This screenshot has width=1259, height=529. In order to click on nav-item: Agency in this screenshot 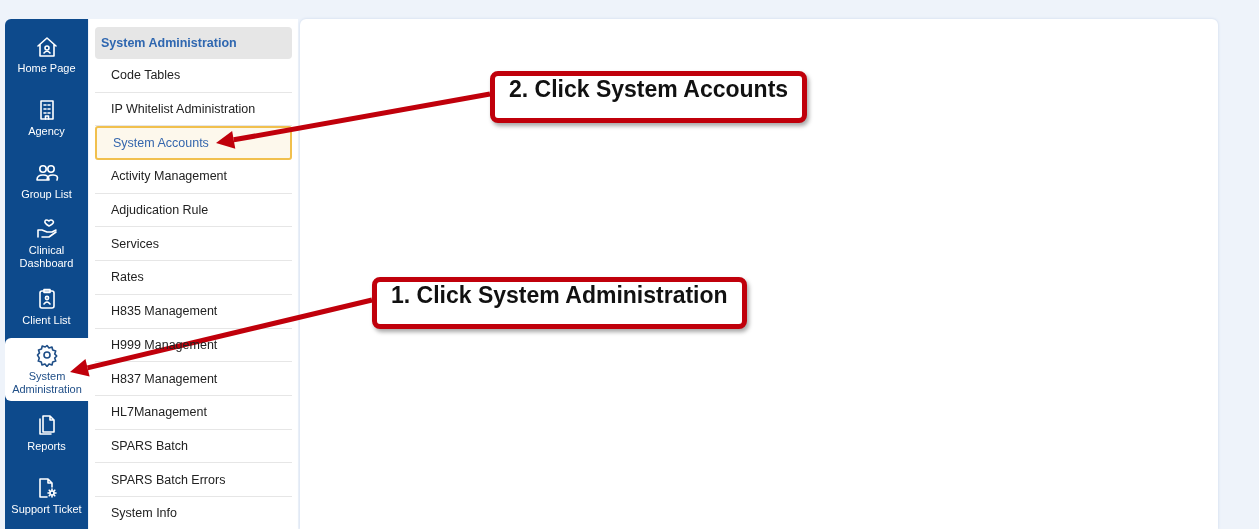, I will do `click(46, 117)`.